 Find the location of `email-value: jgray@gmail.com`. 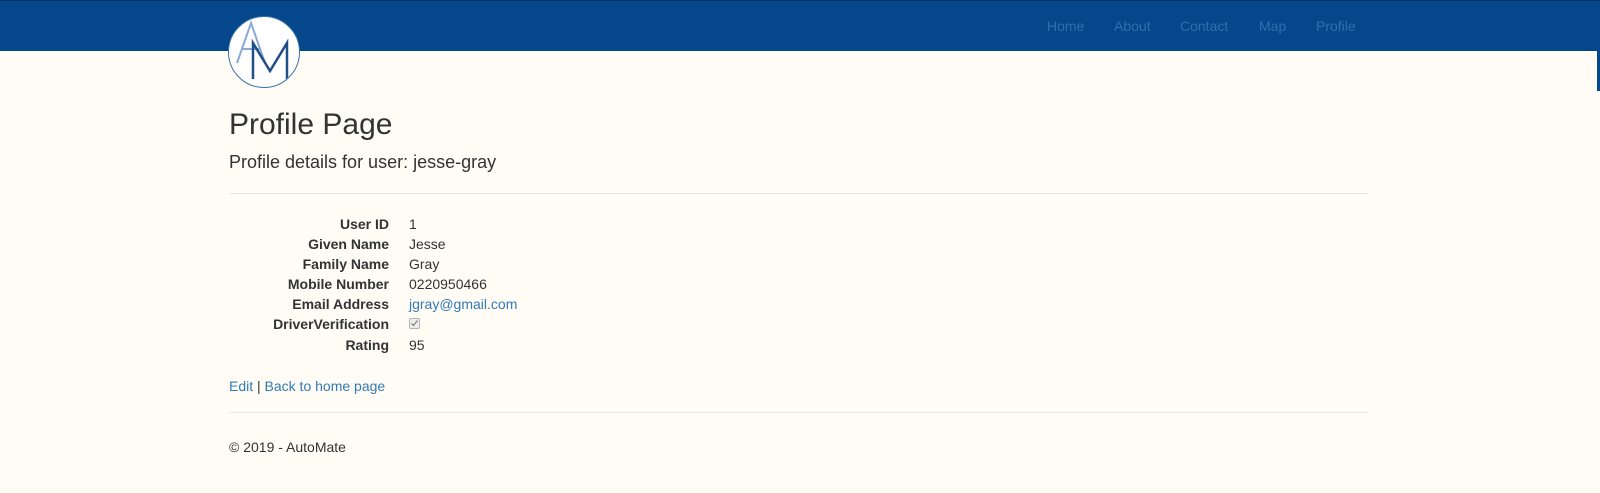

email-value: jgray@gmail.com is located at coordinates (463, 304).